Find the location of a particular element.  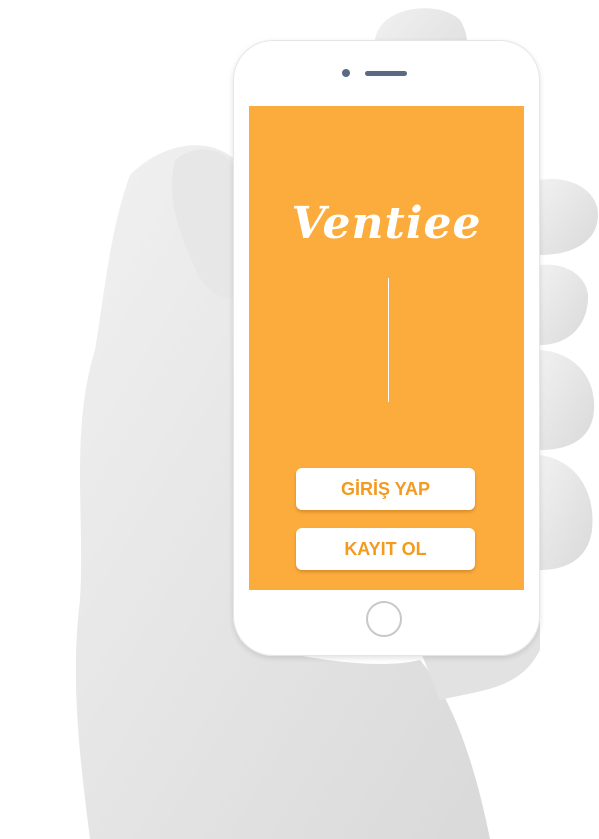

vertical-divider is located at coordinates (388, 340).